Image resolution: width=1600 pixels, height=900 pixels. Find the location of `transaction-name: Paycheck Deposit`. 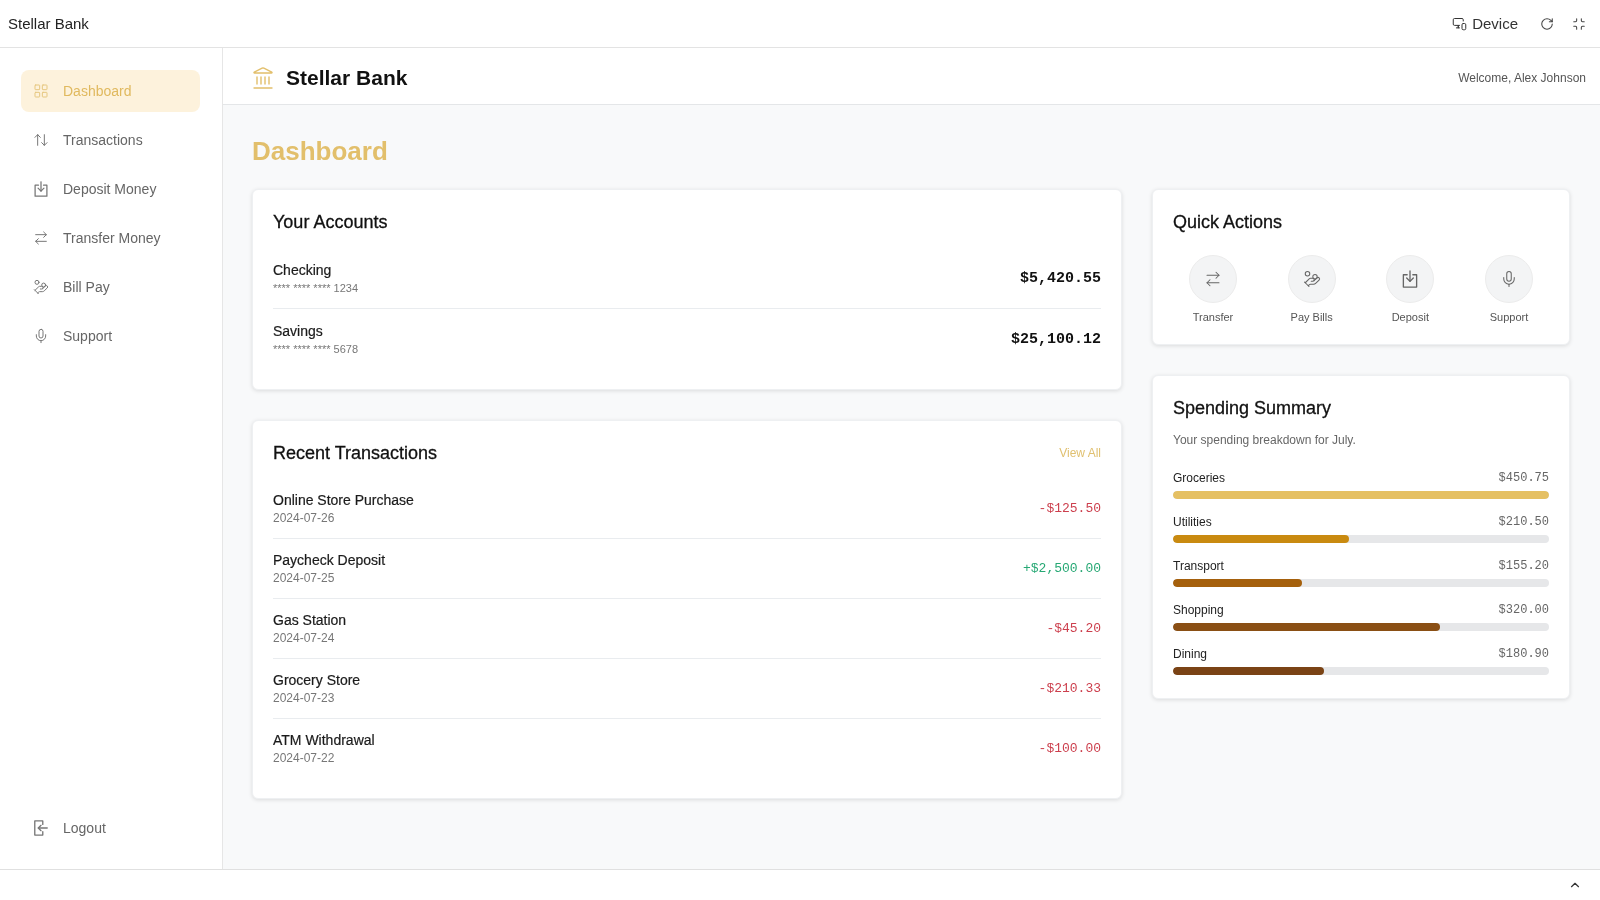

transaction-name: Paycheck Deposit is located at coordinates (329, 560).